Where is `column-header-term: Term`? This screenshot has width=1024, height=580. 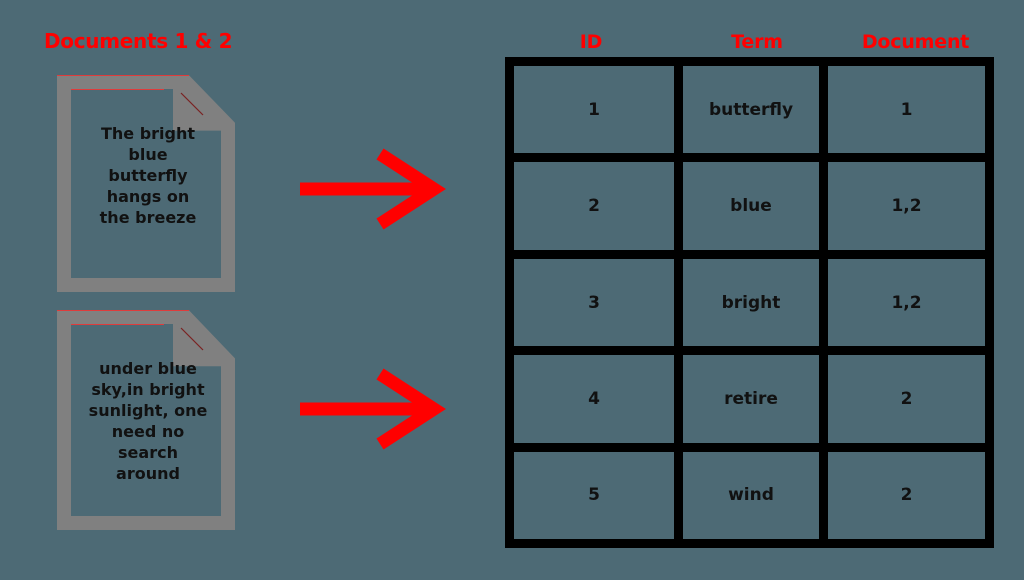
column-header-term: Term is located at coordinates (757, 42).